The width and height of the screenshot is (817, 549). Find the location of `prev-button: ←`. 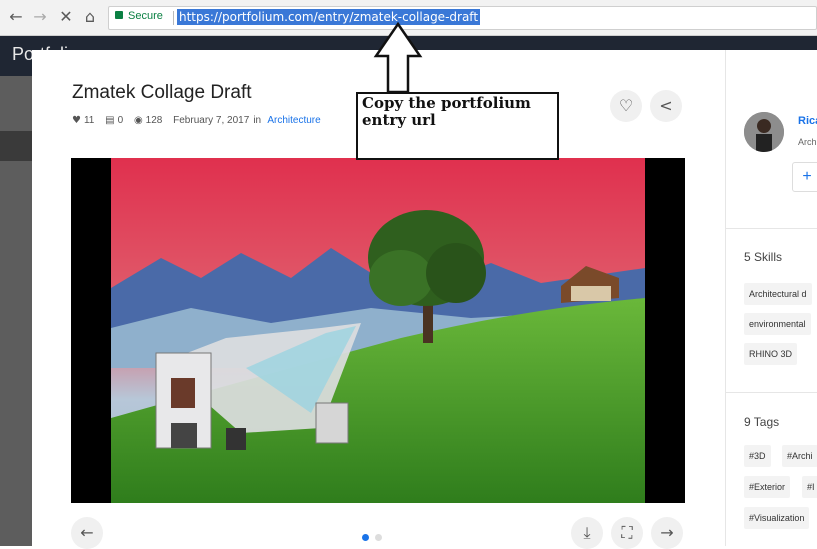

prev-button: ← is located at coordinates (87, 533).